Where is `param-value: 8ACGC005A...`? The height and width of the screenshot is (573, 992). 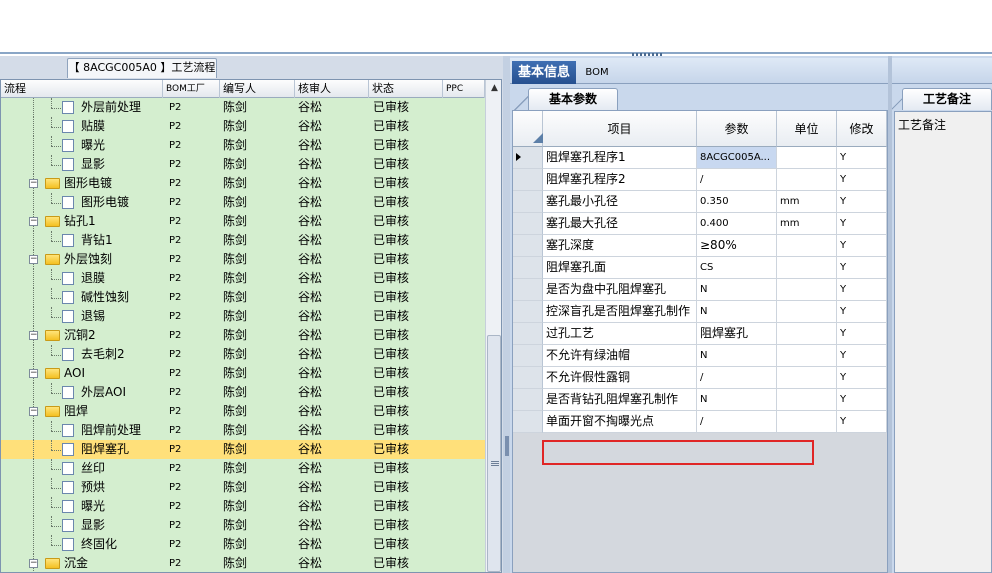 param-value: 8ACGC005A... is located at coordinates (737, 158).